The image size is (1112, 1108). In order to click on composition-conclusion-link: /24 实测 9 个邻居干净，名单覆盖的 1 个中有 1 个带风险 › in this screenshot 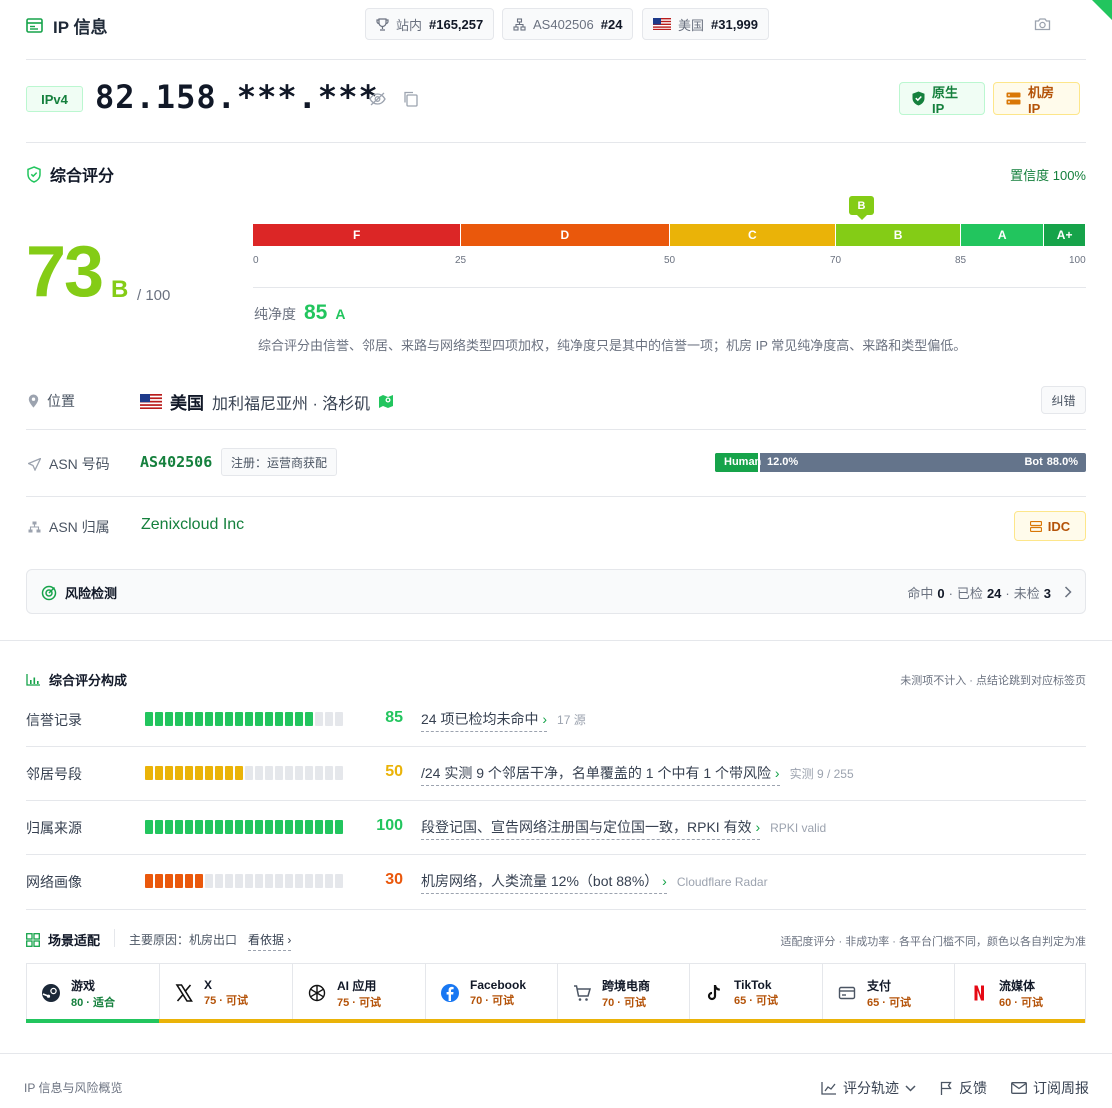, I will do `click(600, 774)`.